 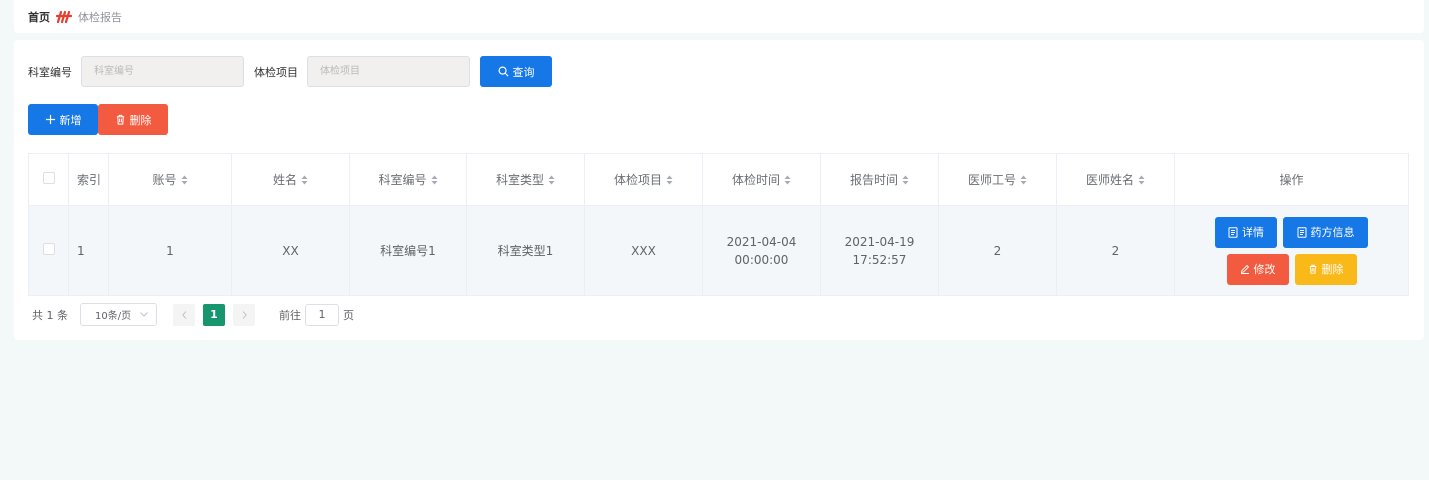 I want to click on edit-button: 修改, so click(x=1257, y=269).